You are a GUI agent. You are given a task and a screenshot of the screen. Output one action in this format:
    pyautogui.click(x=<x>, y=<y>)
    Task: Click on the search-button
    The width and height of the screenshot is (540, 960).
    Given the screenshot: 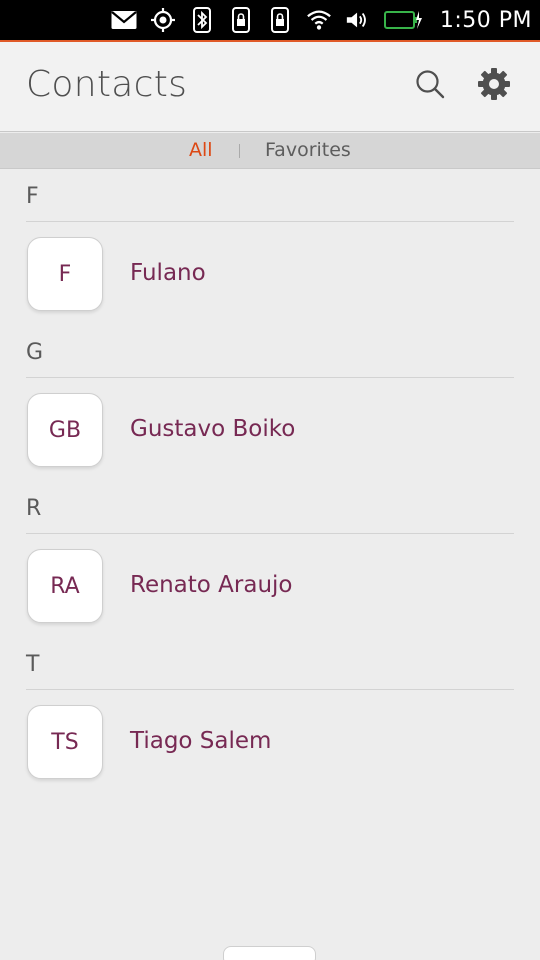 What is the action you would take?
    pyautogui.click(x=430, y=86)
    